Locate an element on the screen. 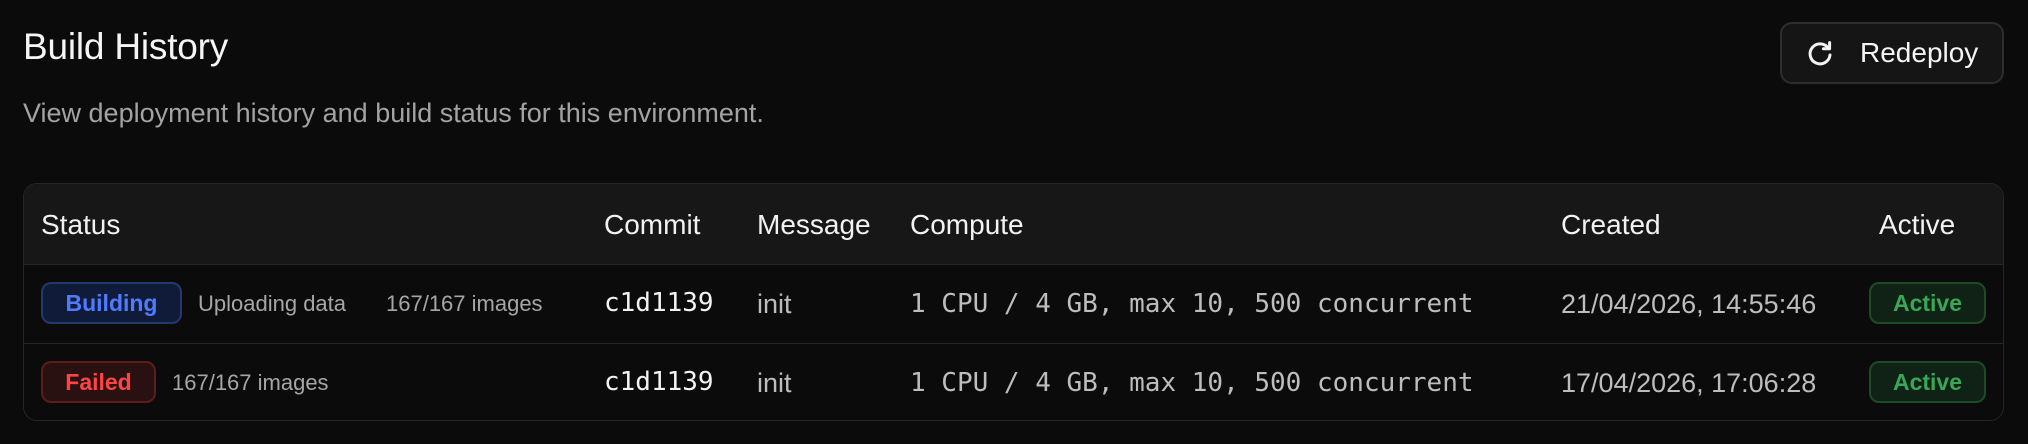  column-header-message: Message is located at coordinates (814, 224).